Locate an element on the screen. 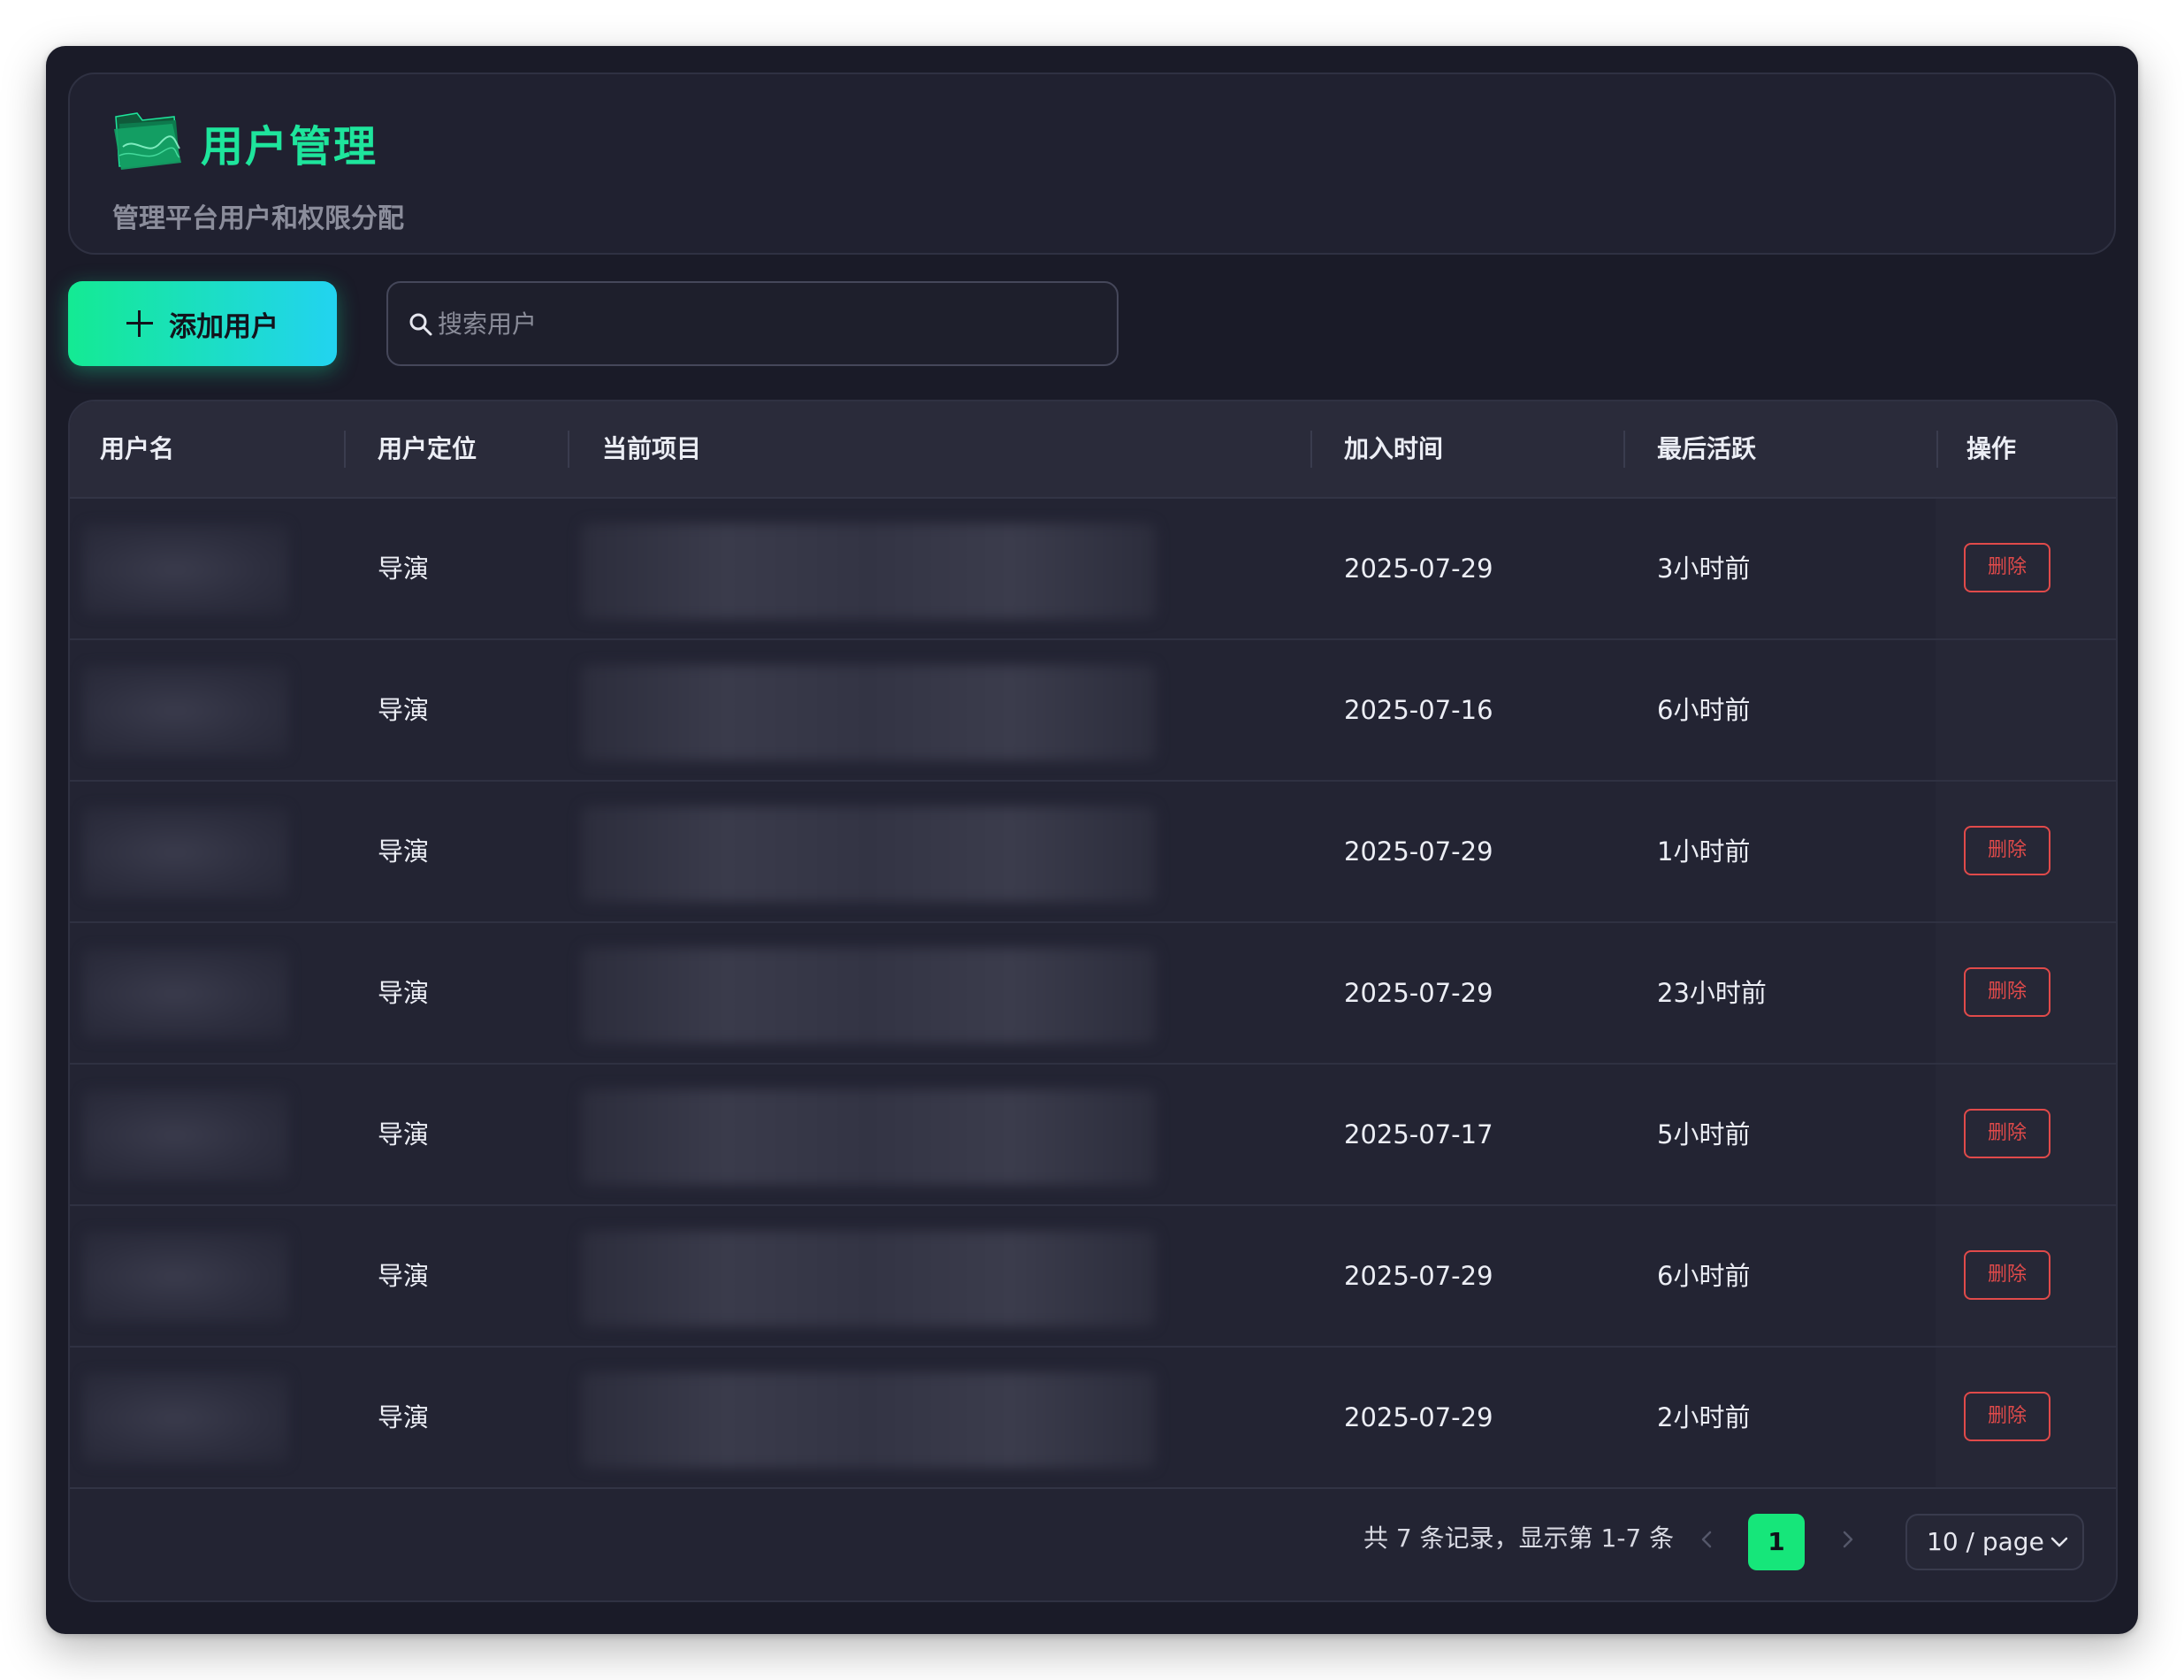  action-cell is located at coordinates (2026, 710).